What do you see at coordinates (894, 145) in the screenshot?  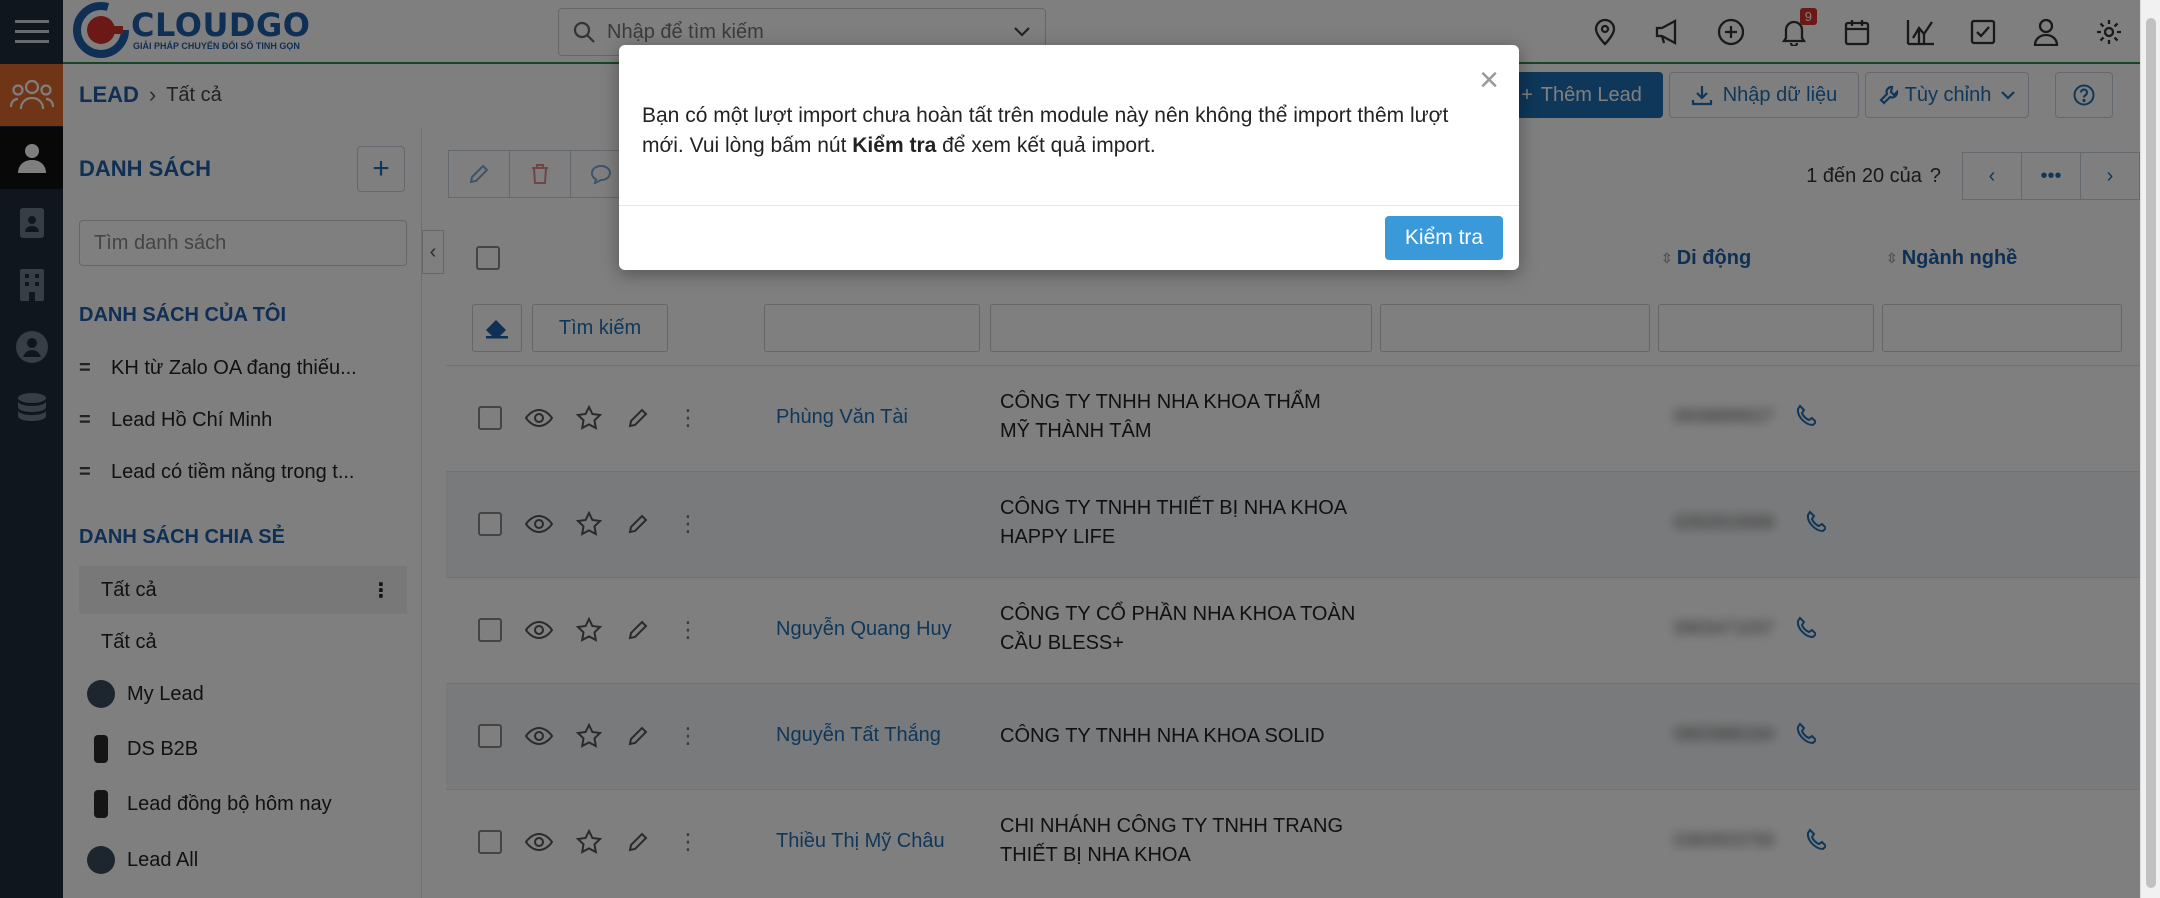 I see `message-emphasis: Kiểm tra` at bounding box center [894, 145].